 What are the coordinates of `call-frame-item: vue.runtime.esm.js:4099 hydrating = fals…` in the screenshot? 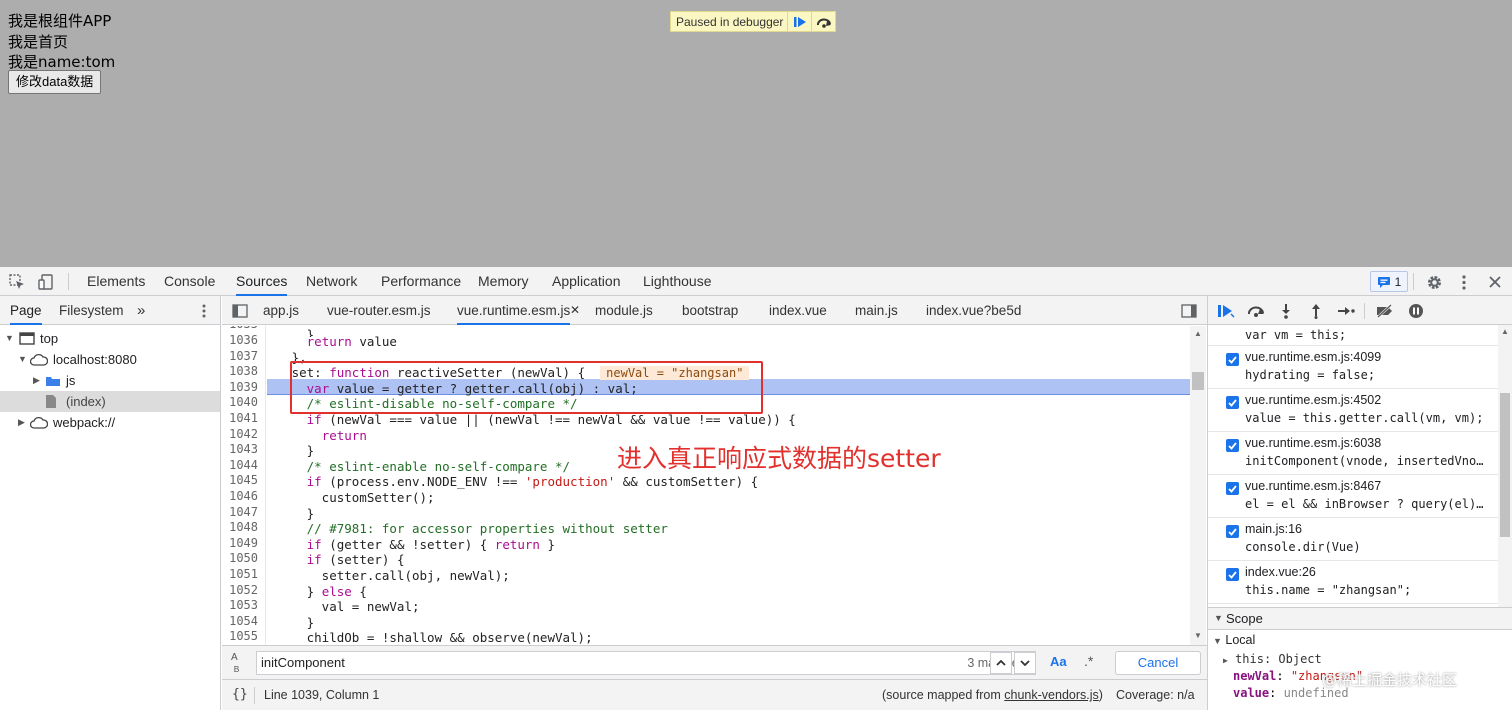 It's located at (1353, 367).